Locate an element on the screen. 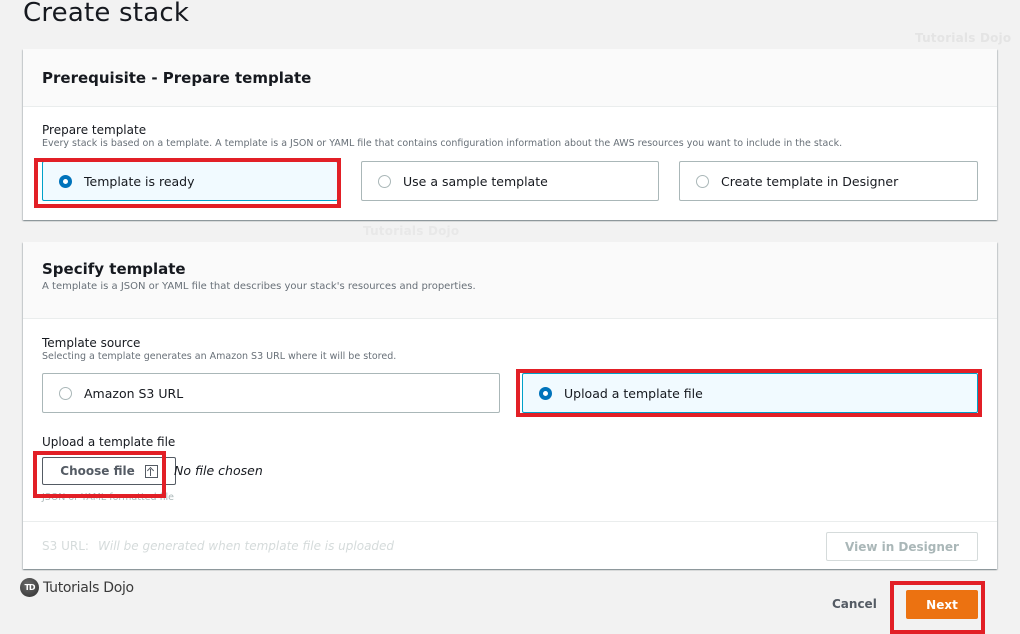 Image resolution: width=1020 pixels, height=634 pixels. option-amazon-s3-url: Amazon S3 URL is located at coordinates (271, 393).